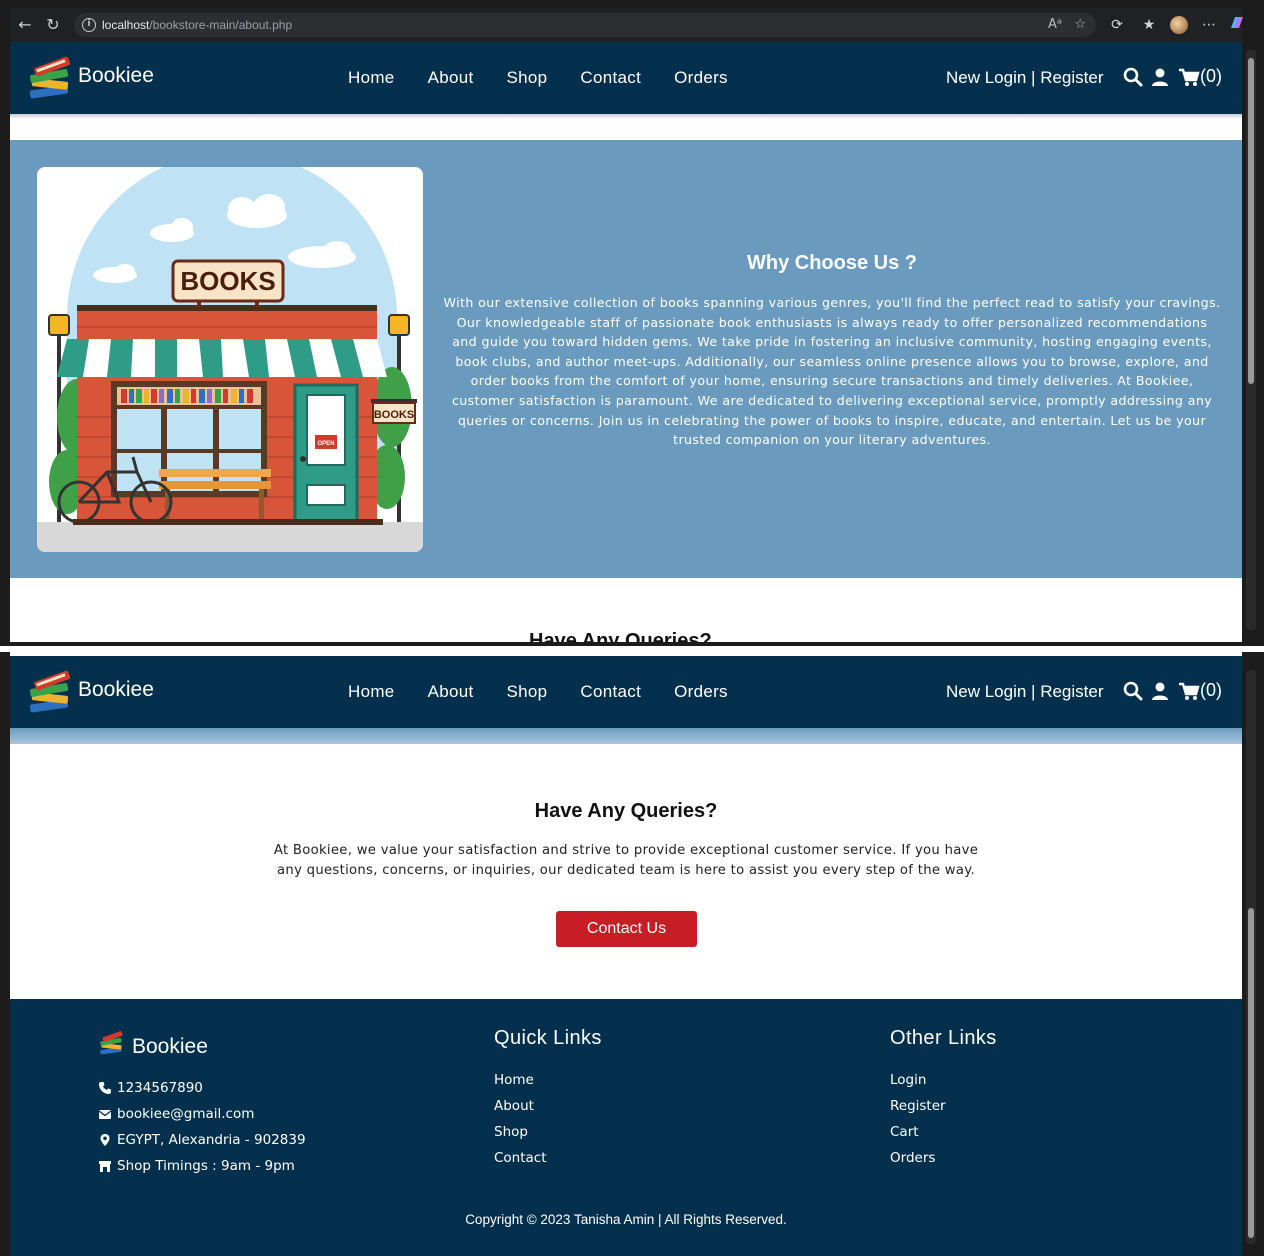 The height and width of the screenshot is (1256, 1264). Describe the element at coordinates (230, 359) in the screenshot. I see `bookstore-illustration: BOOKS OPEN BOOKS` at that location.